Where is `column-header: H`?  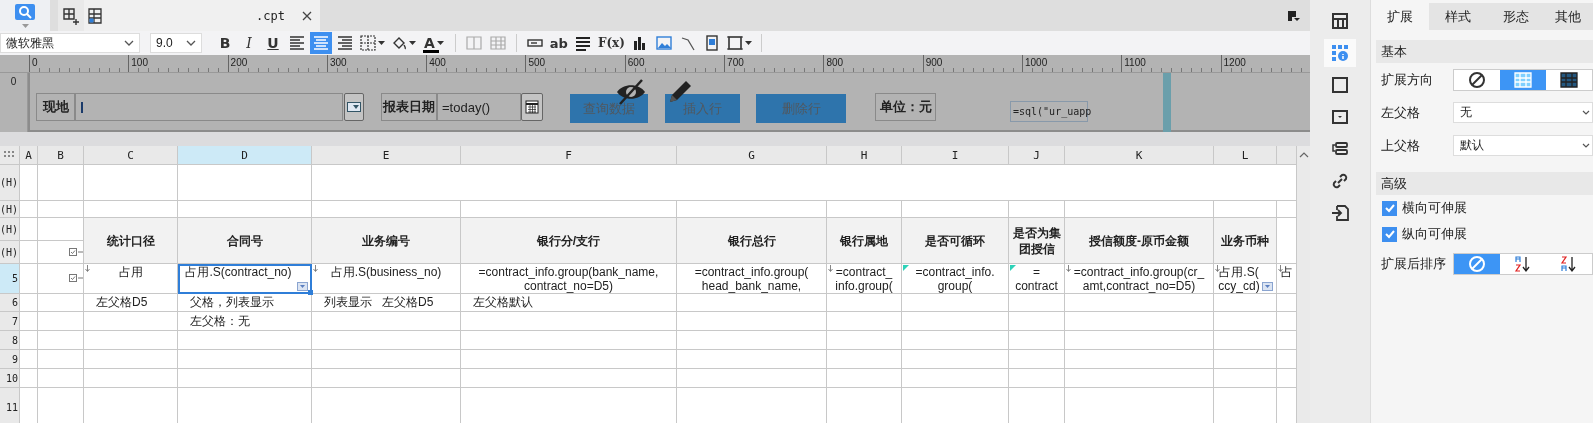
column-header: H is located at coordinates (864, 155).